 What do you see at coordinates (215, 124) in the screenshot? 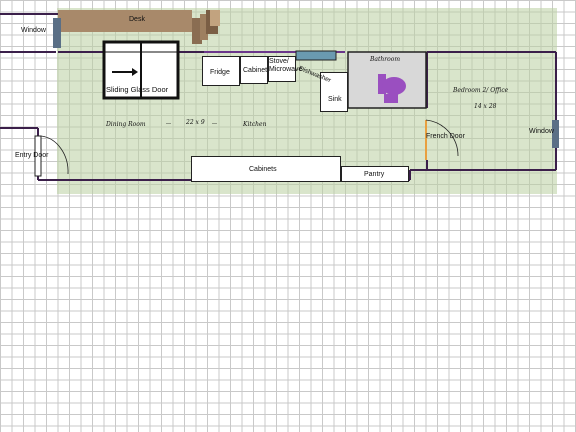
I see `dim-arrow-right: —` at bounding box center [215, 124].